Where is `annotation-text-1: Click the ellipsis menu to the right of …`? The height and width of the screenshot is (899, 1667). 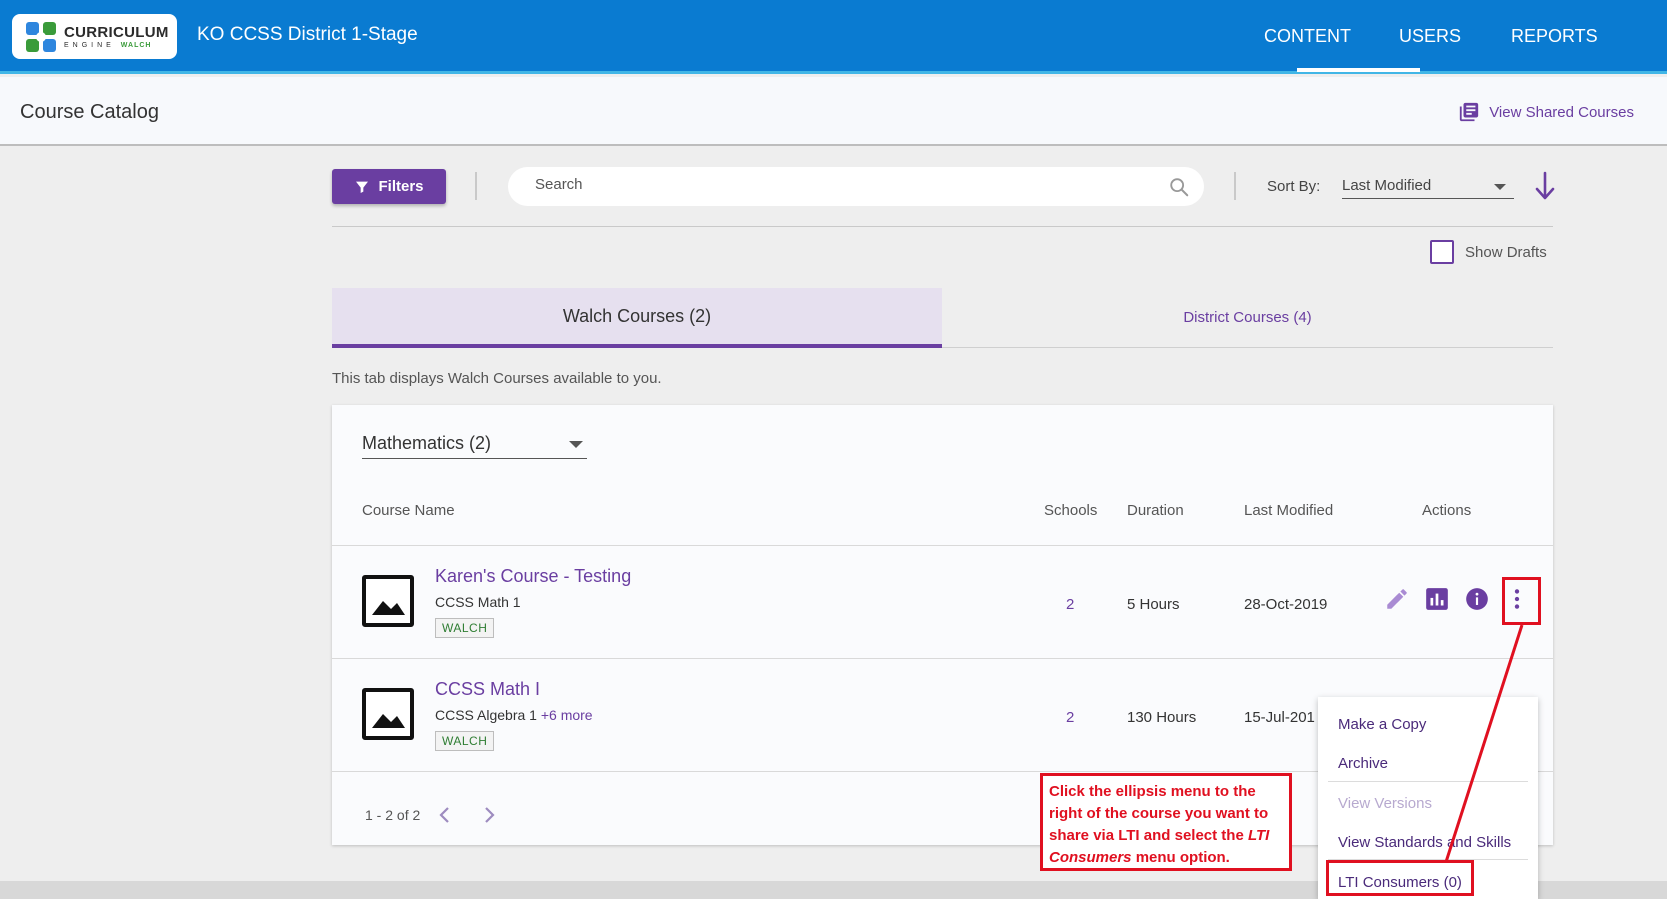
annotation-text-1: Click the ellipsis menu to the right of … is located at coordinates (1159, 813).